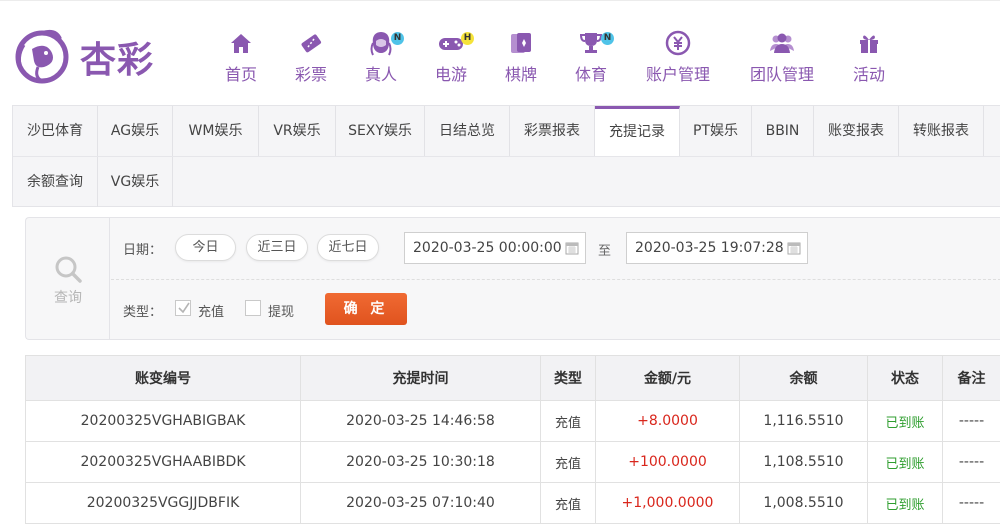  Describe the element at coordinates (467, 38) in the screenshot. I see `hot-badge: H` at that location.